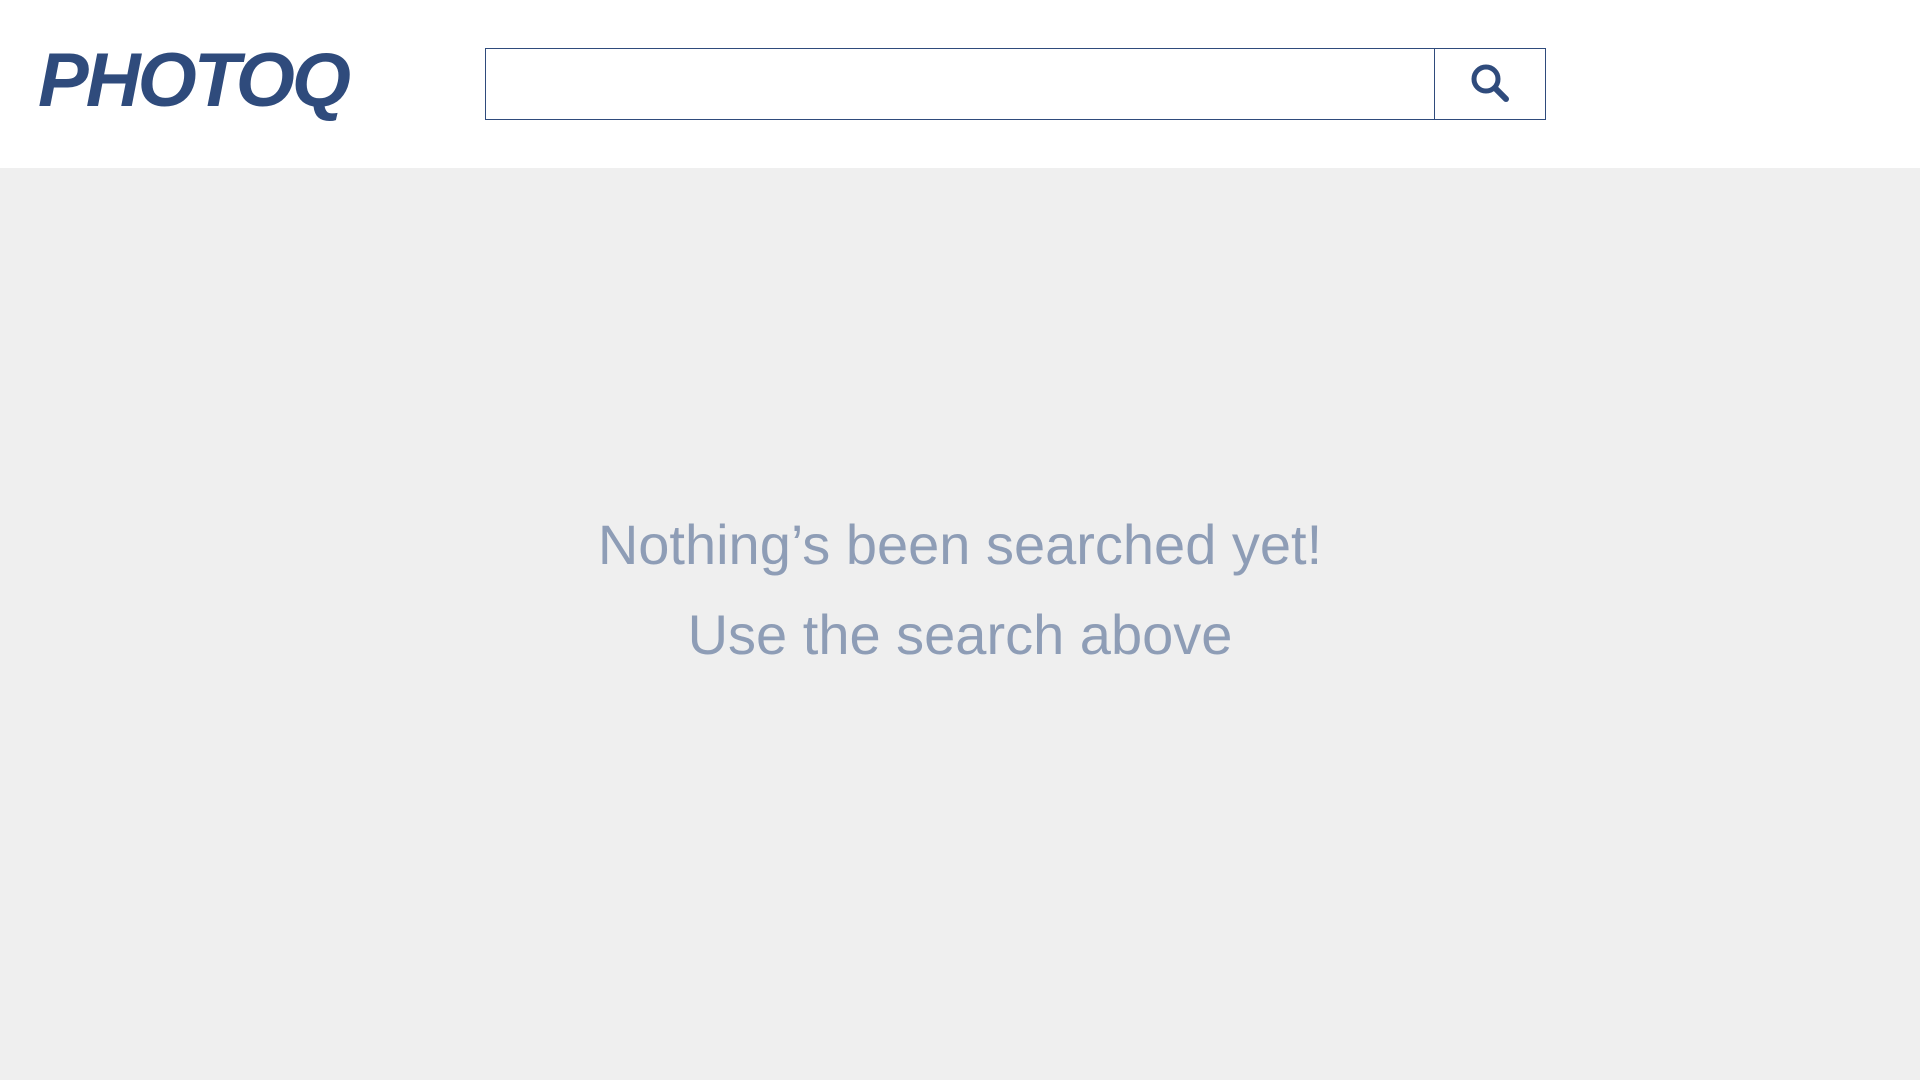 This screenshot has height=1080, width=1920. I want to click on search-bar, so click(1015, 84).